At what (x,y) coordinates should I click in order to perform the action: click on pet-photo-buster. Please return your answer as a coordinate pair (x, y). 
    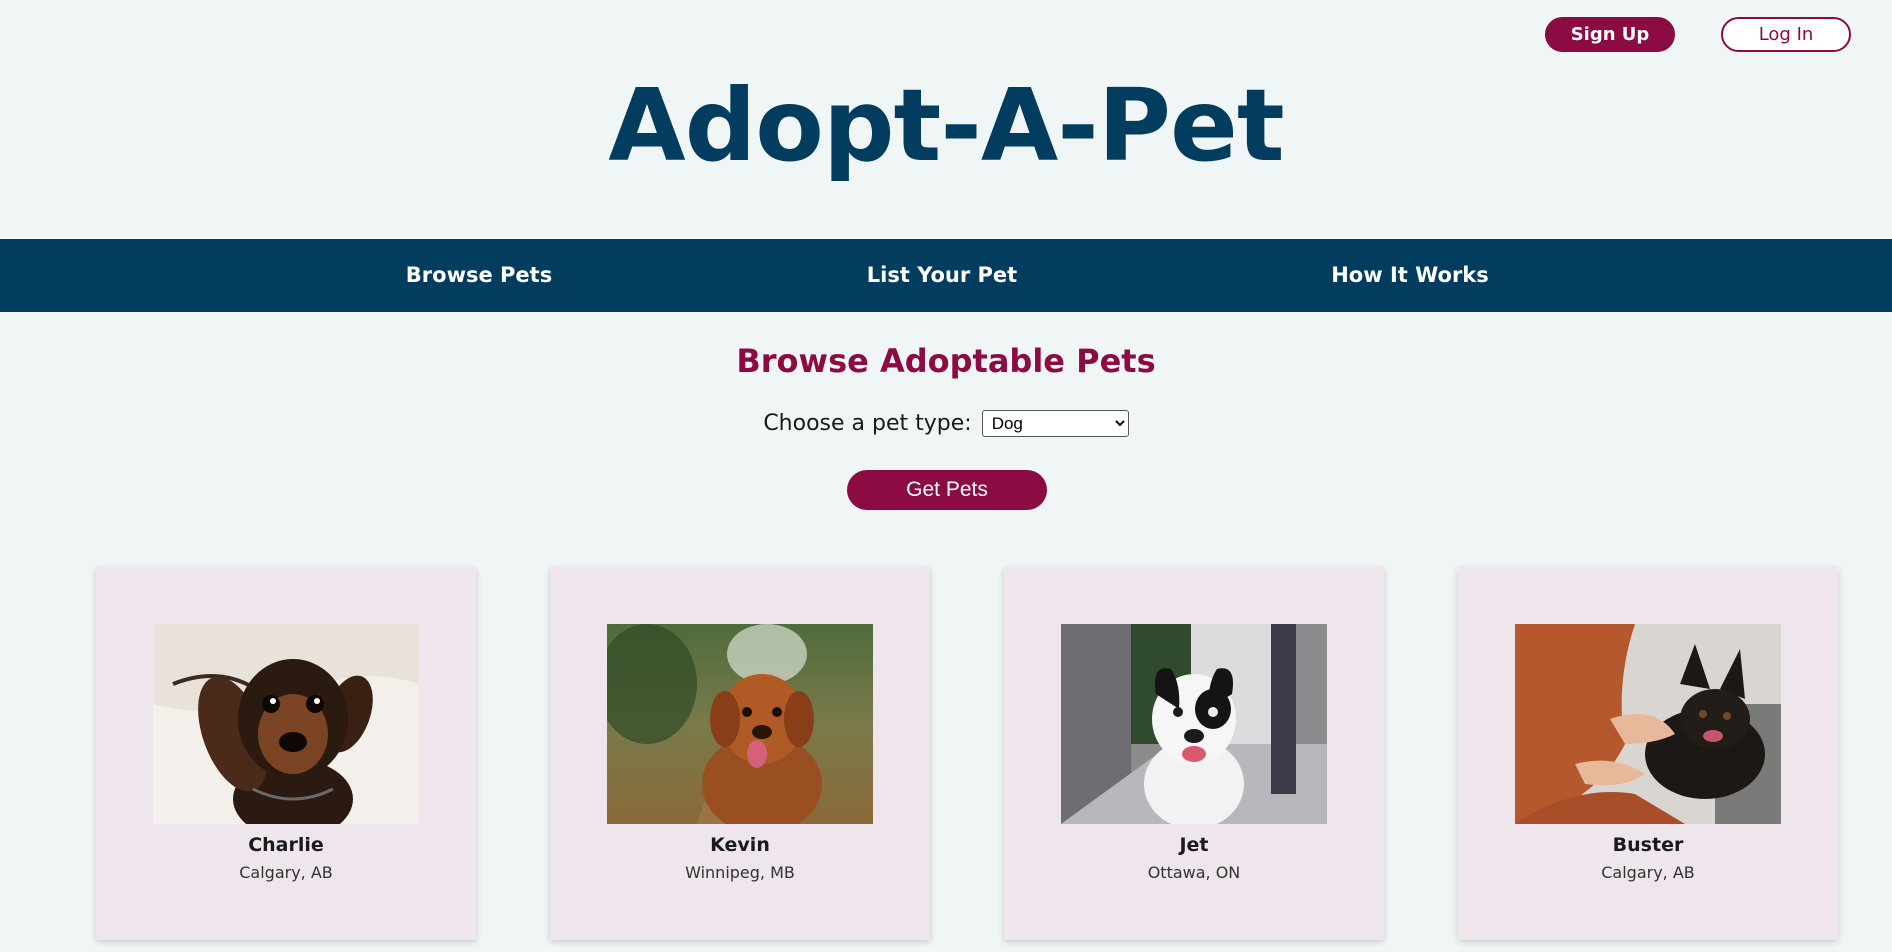
    Looking at the image, I should click on (1648, 724).